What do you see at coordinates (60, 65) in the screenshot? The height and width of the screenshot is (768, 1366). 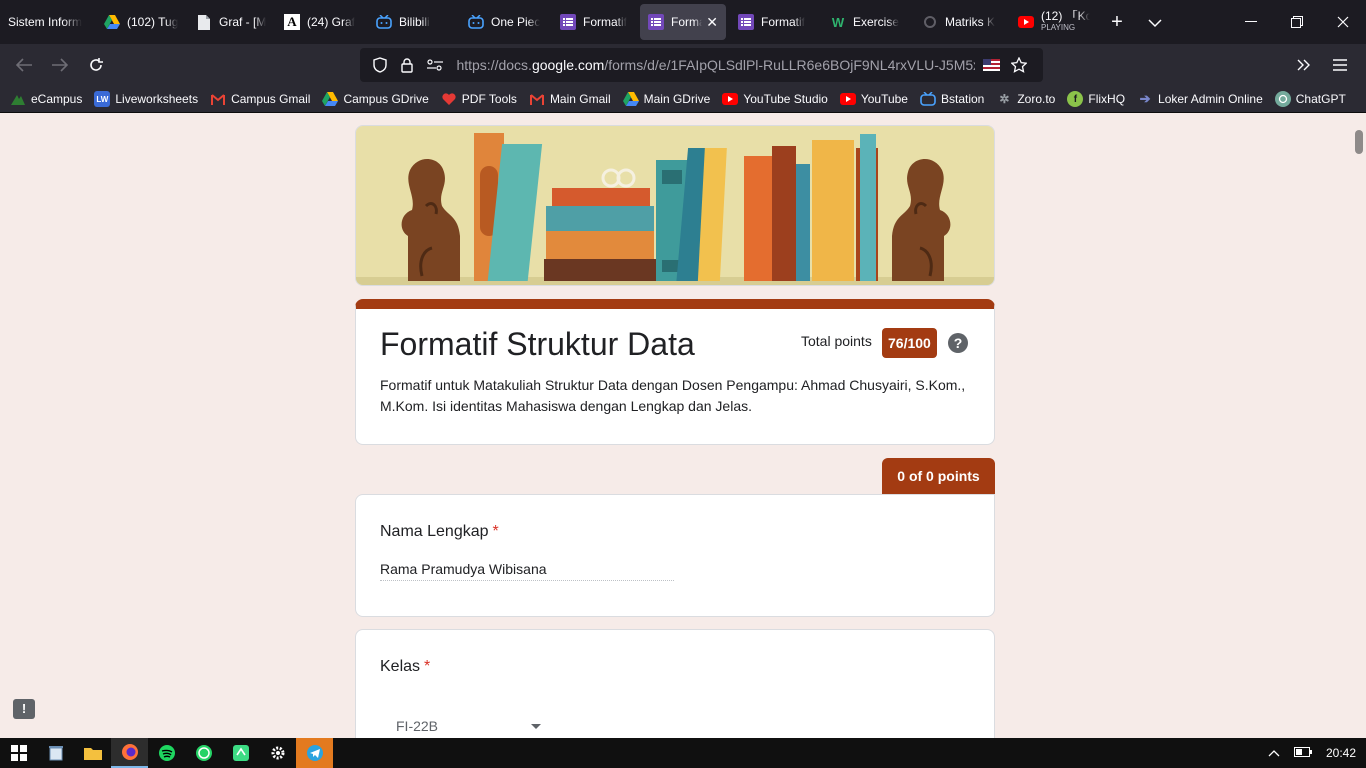 I see `forward-icon` at bounding box center [60, 65].